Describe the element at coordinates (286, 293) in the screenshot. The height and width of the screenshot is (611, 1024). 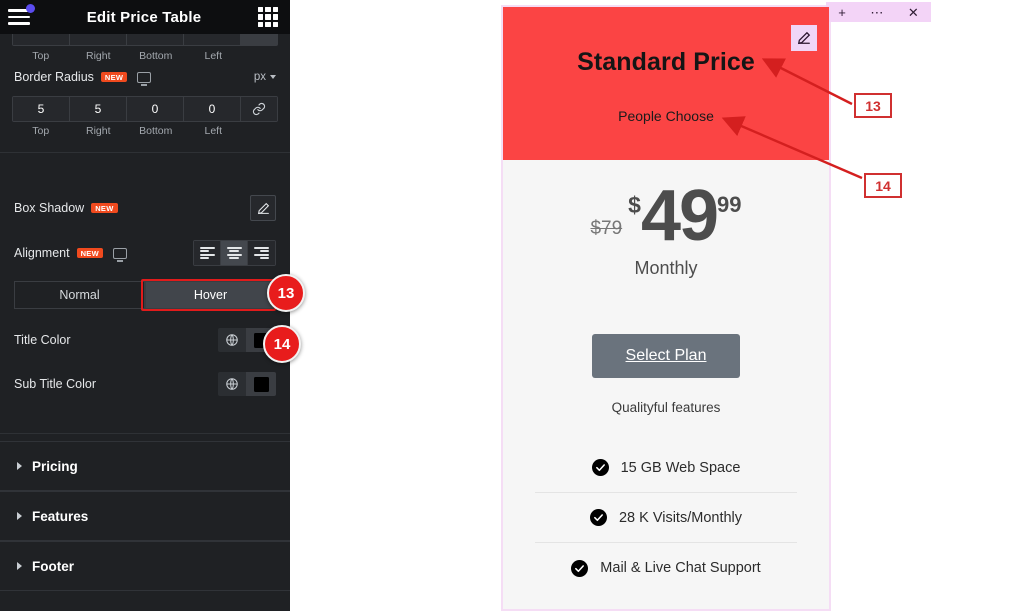
I see `annotation-badge-13: 13` at that location.